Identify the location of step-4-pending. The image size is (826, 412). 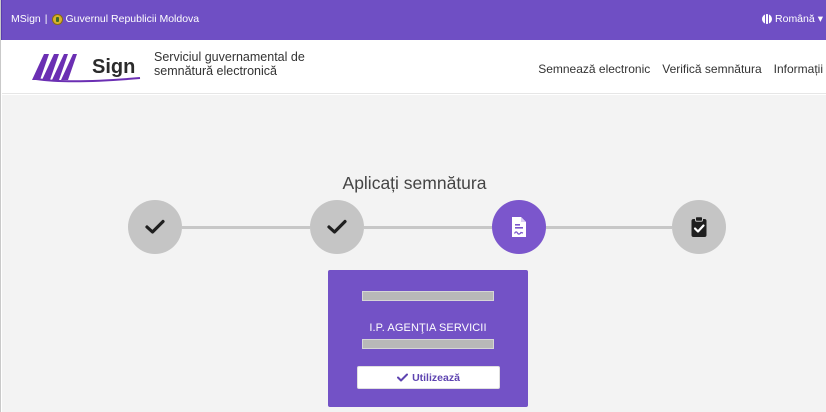
(699, 227).